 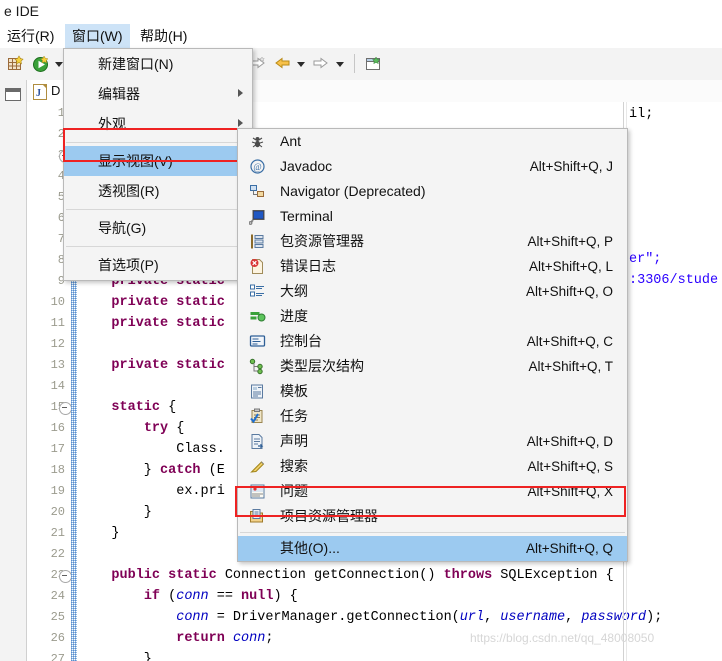 I want to click on code-line: if (conn == null) {, so click(x=220, y=596).